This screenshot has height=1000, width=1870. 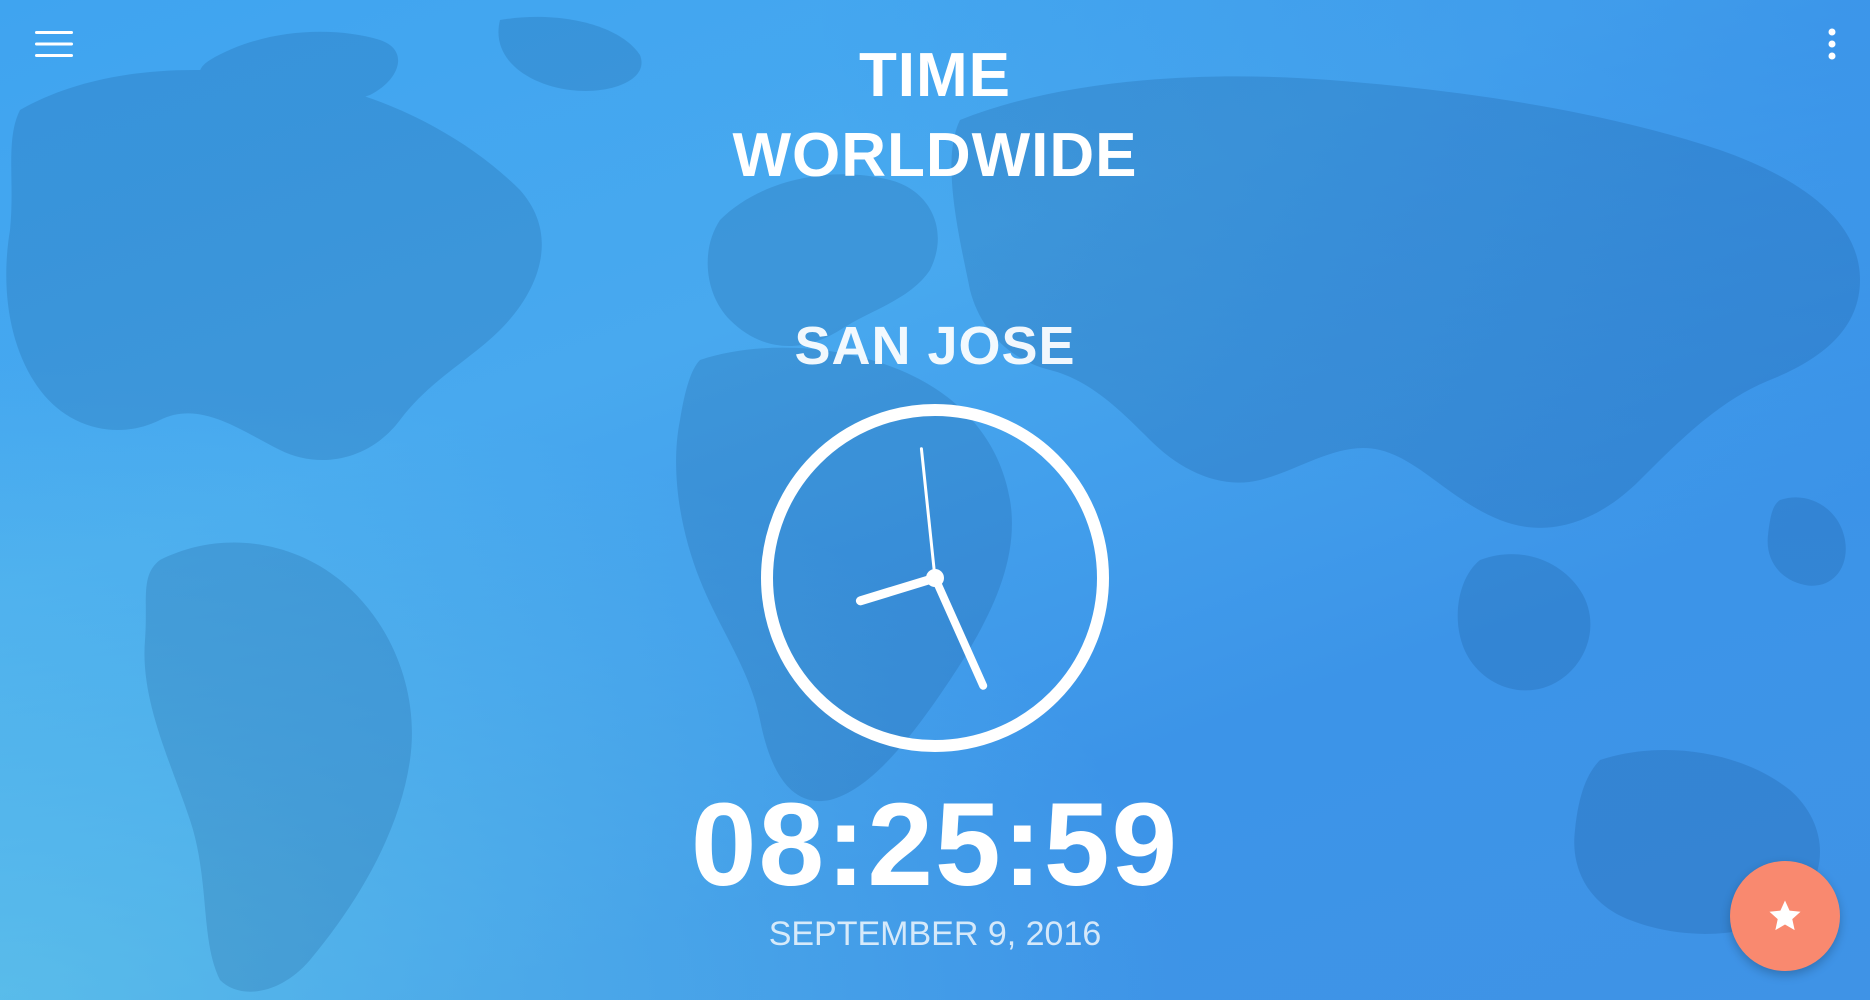 What do you see at coordinates (897, 589) in the screenshot?
I see `hour-hand` at bounding box center [897, 589].